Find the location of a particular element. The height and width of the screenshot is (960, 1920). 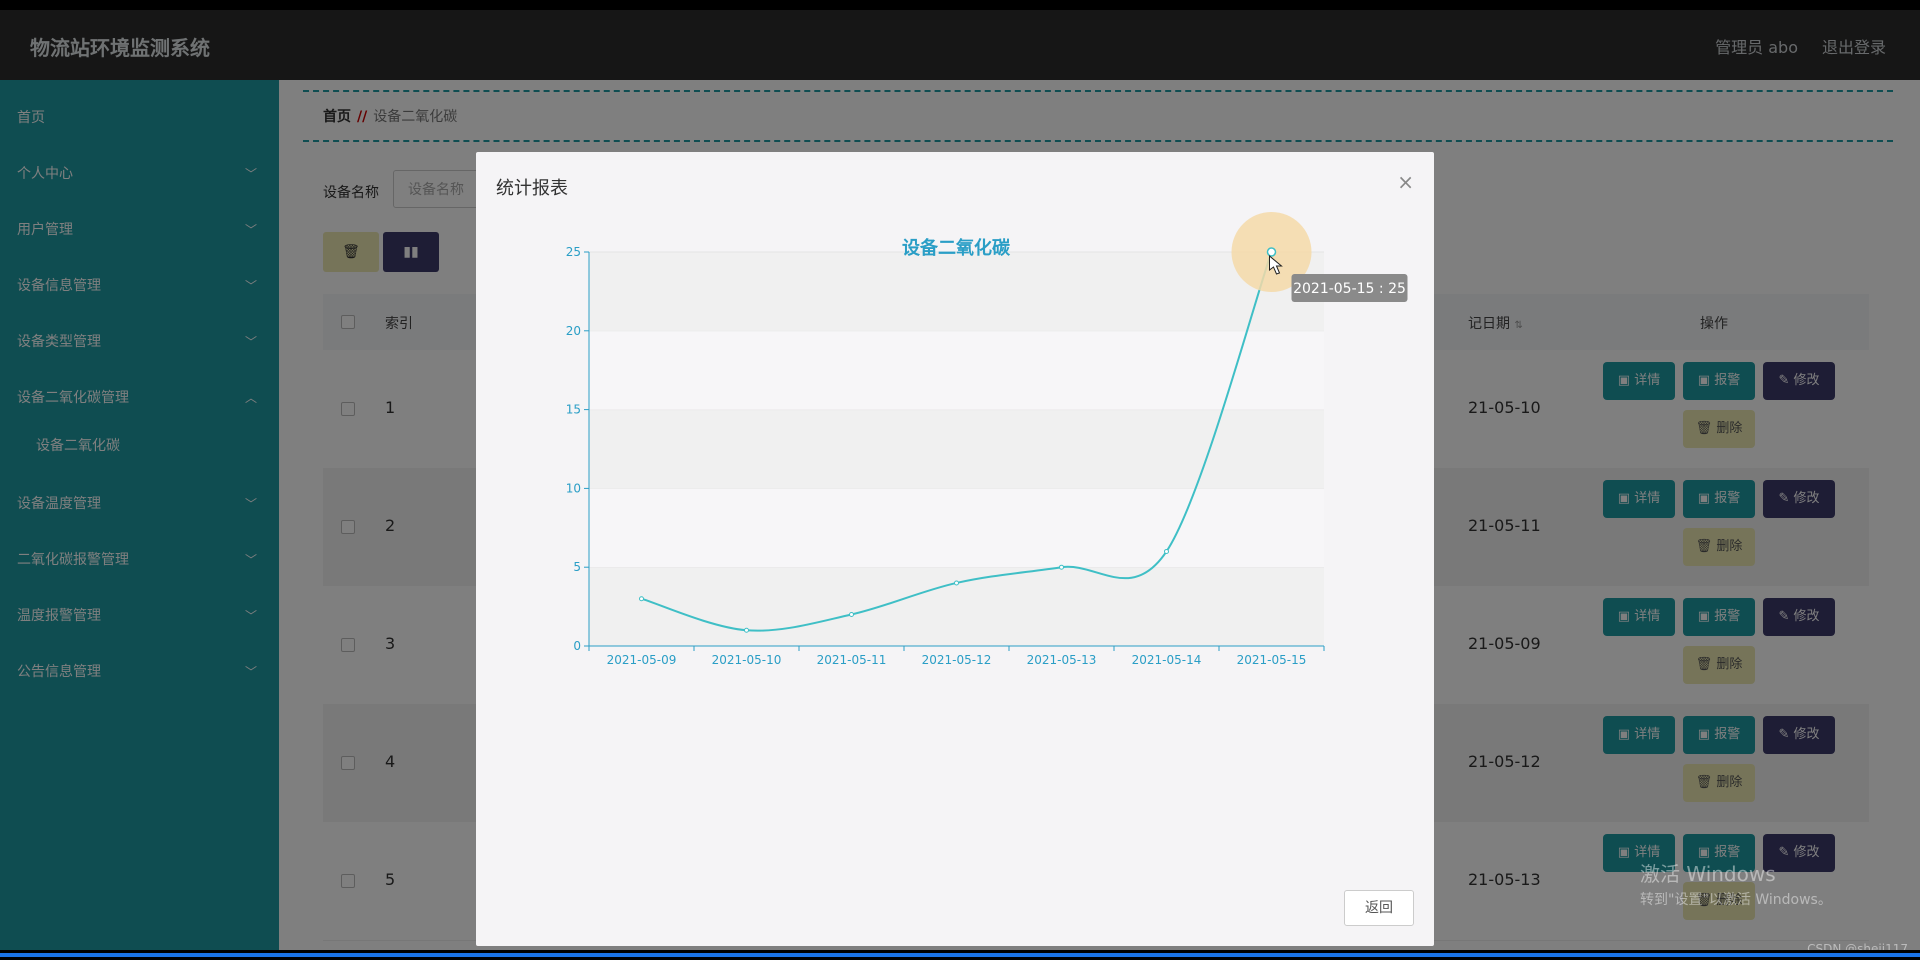

y-tick-label: 25 is located at coordinates (573, 252).